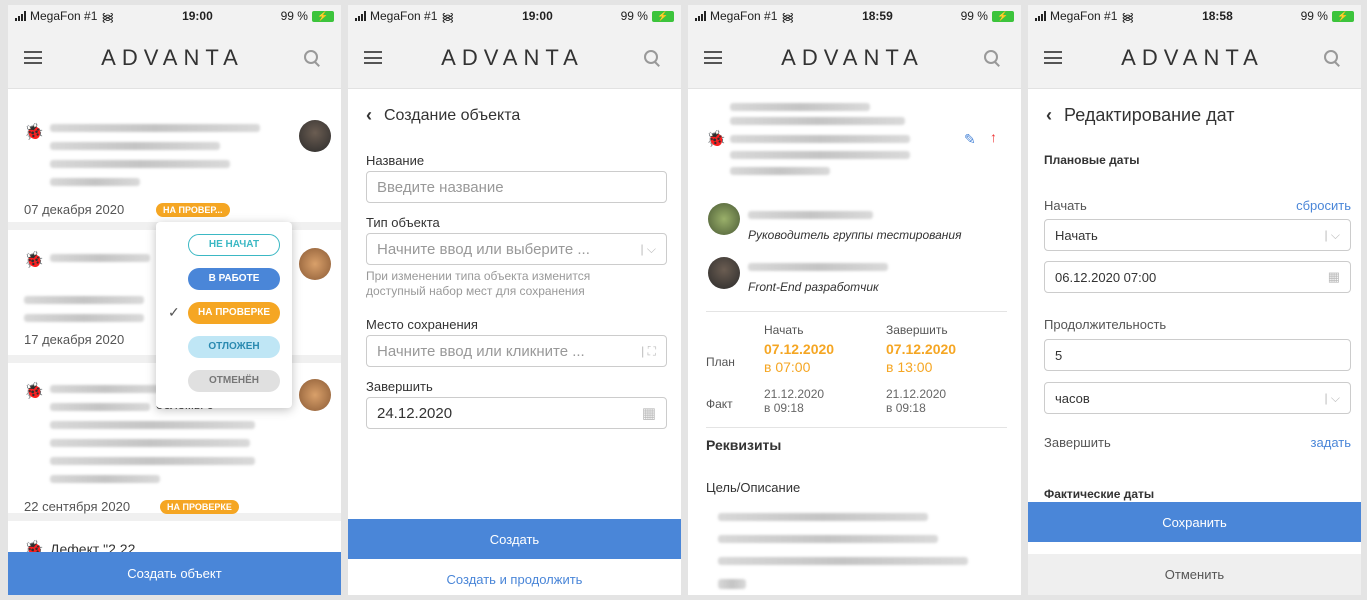 This screenshot has height=600, width=1367. Describe the element at coordinates (537, 16) in the screenshot. I see `clock: 19:00` at that location.